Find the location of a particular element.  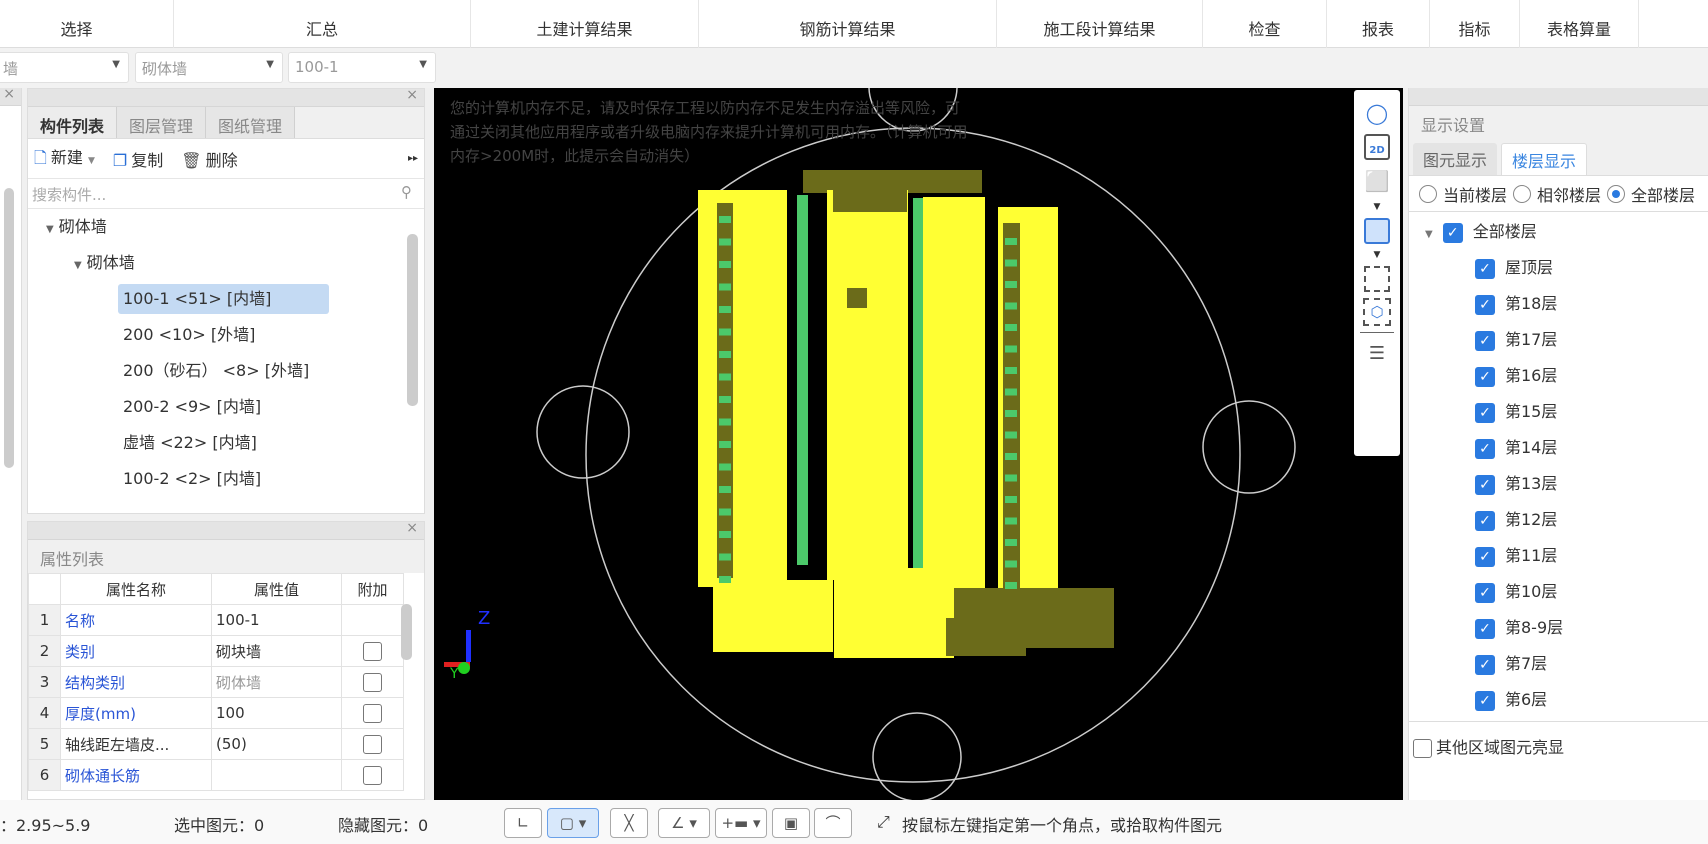

floor-root: ▼ ✓ 全部楼层 is located at coordinates (1558, 232).